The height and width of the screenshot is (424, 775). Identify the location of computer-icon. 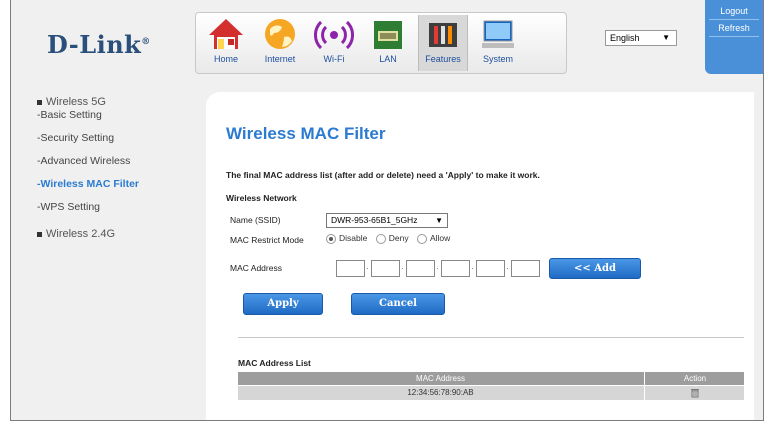
(498, 34).